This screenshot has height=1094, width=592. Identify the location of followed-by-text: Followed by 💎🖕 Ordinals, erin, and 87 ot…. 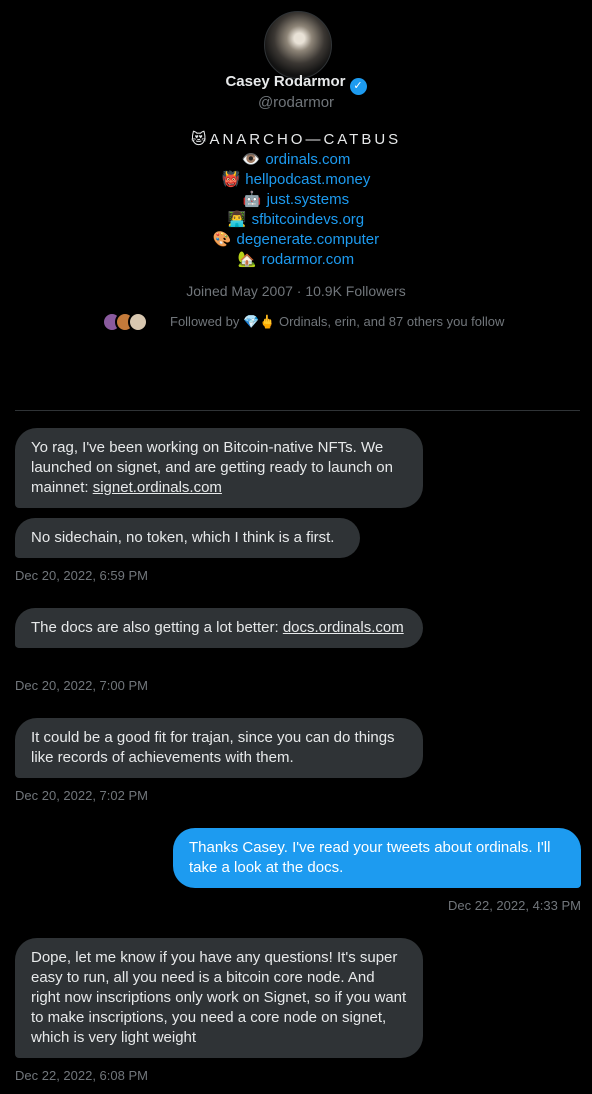
(337, 321).